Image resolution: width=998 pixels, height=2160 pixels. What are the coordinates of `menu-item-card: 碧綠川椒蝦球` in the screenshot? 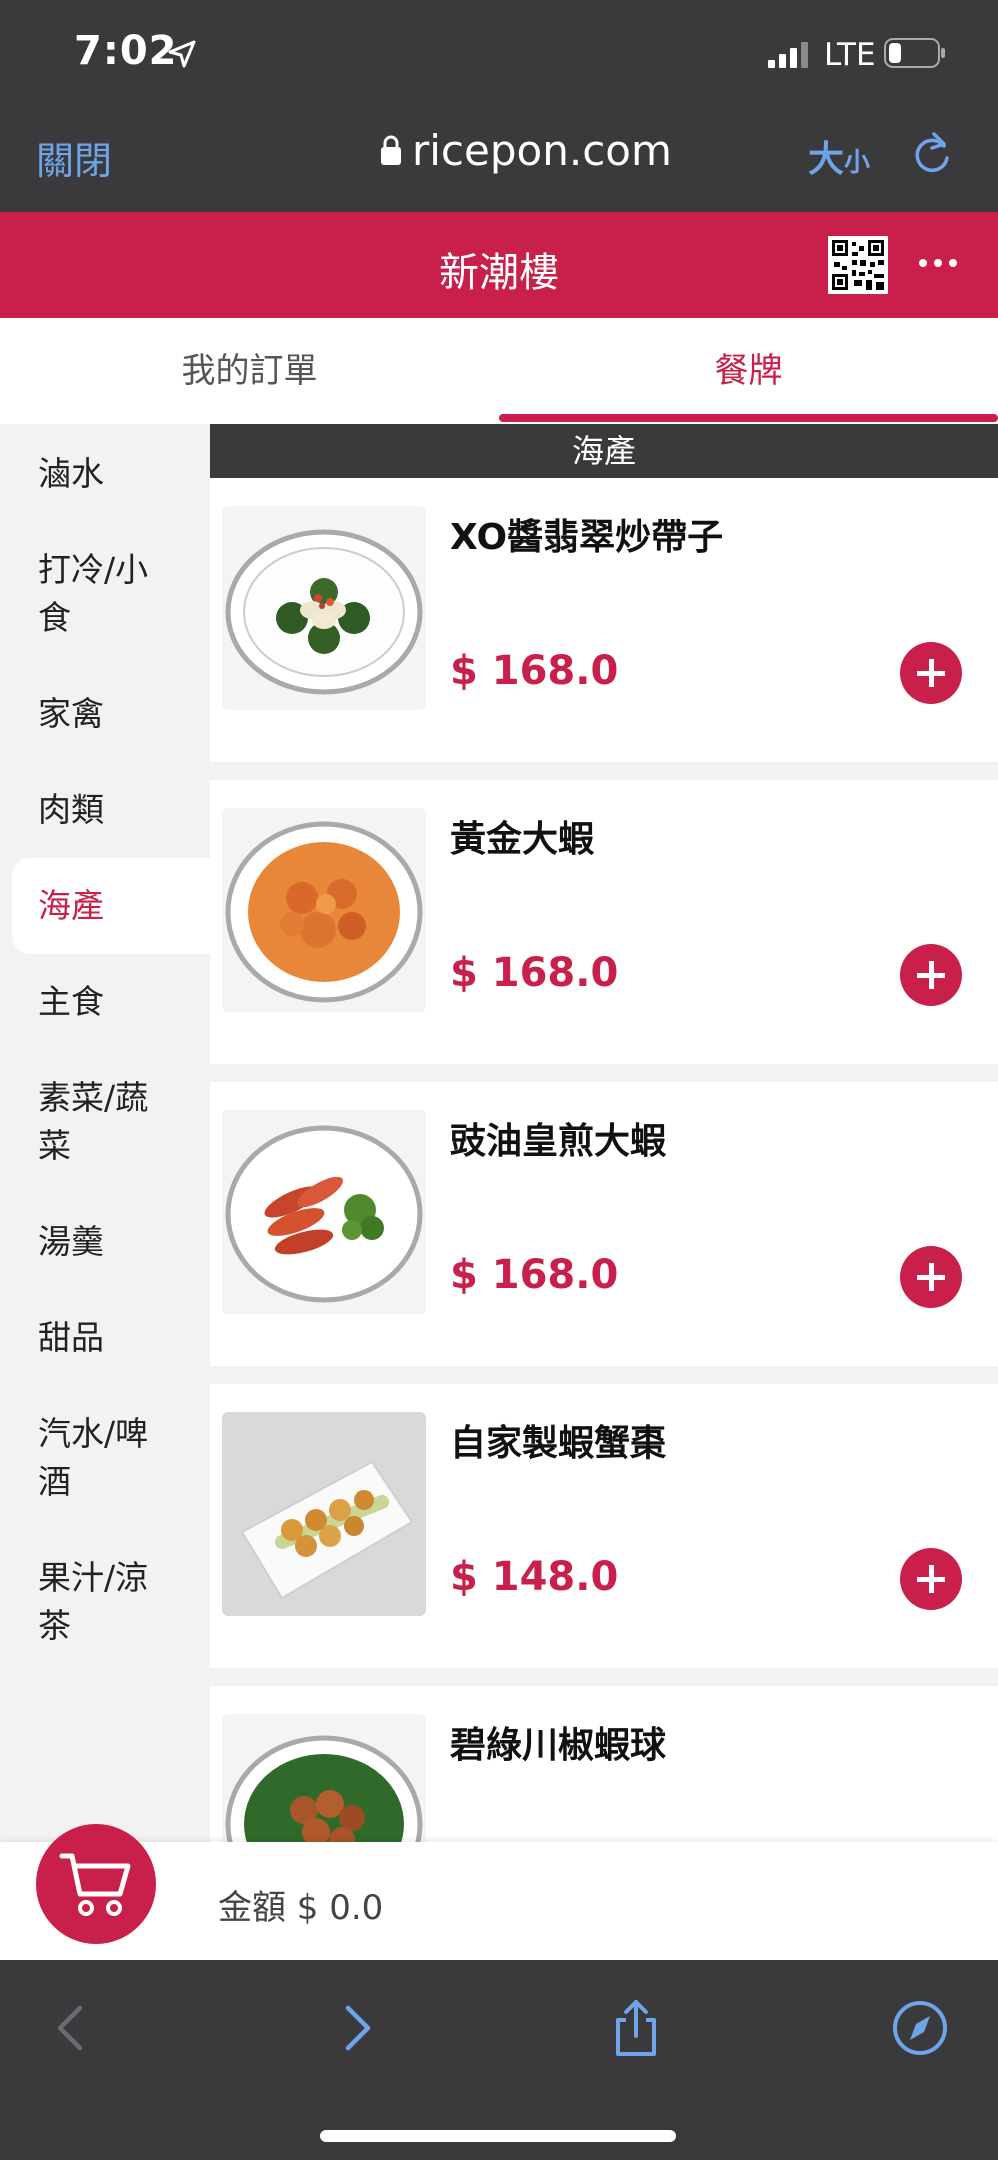 It's located at (604, 1764).